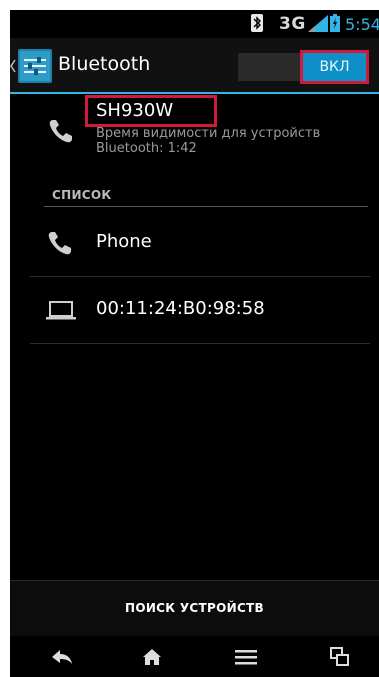 The image size is (379, 677). Describe the element at coordinates (292, 24) in the screenshot. I see `network-type: 3G` at that location.